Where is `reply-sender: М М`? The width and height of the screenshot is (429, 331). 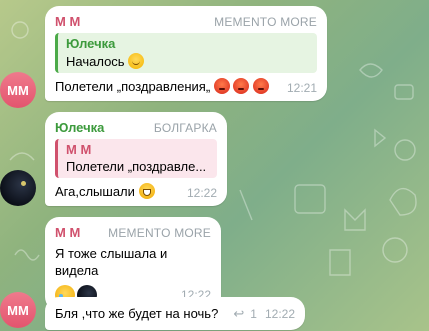 reply-sender: М М is located at coordinates (79, 149).